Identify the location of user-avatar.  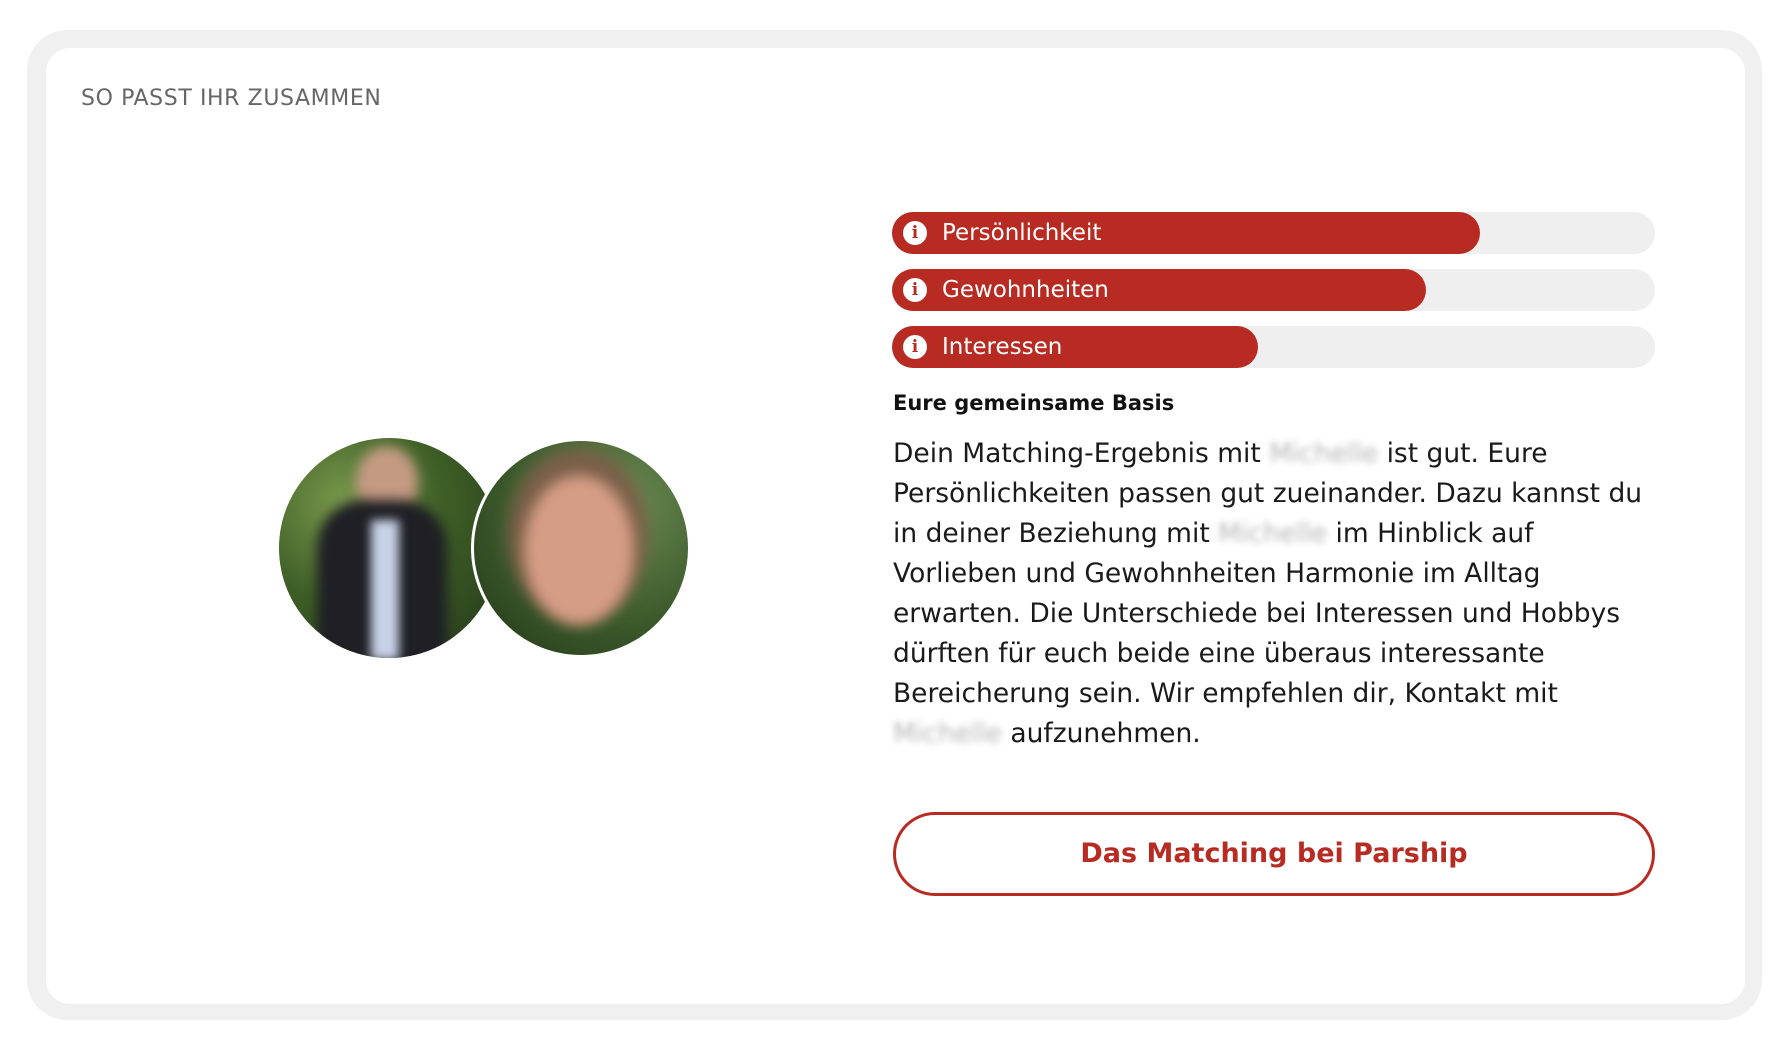
(389, 548).